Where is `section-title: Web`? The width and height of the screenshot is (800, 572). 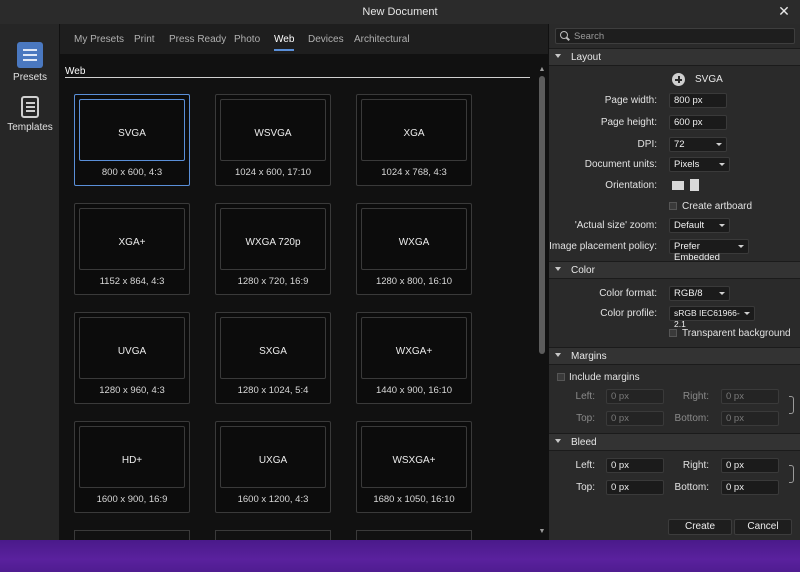
section-title: Web is located at coordinates (75, 71).